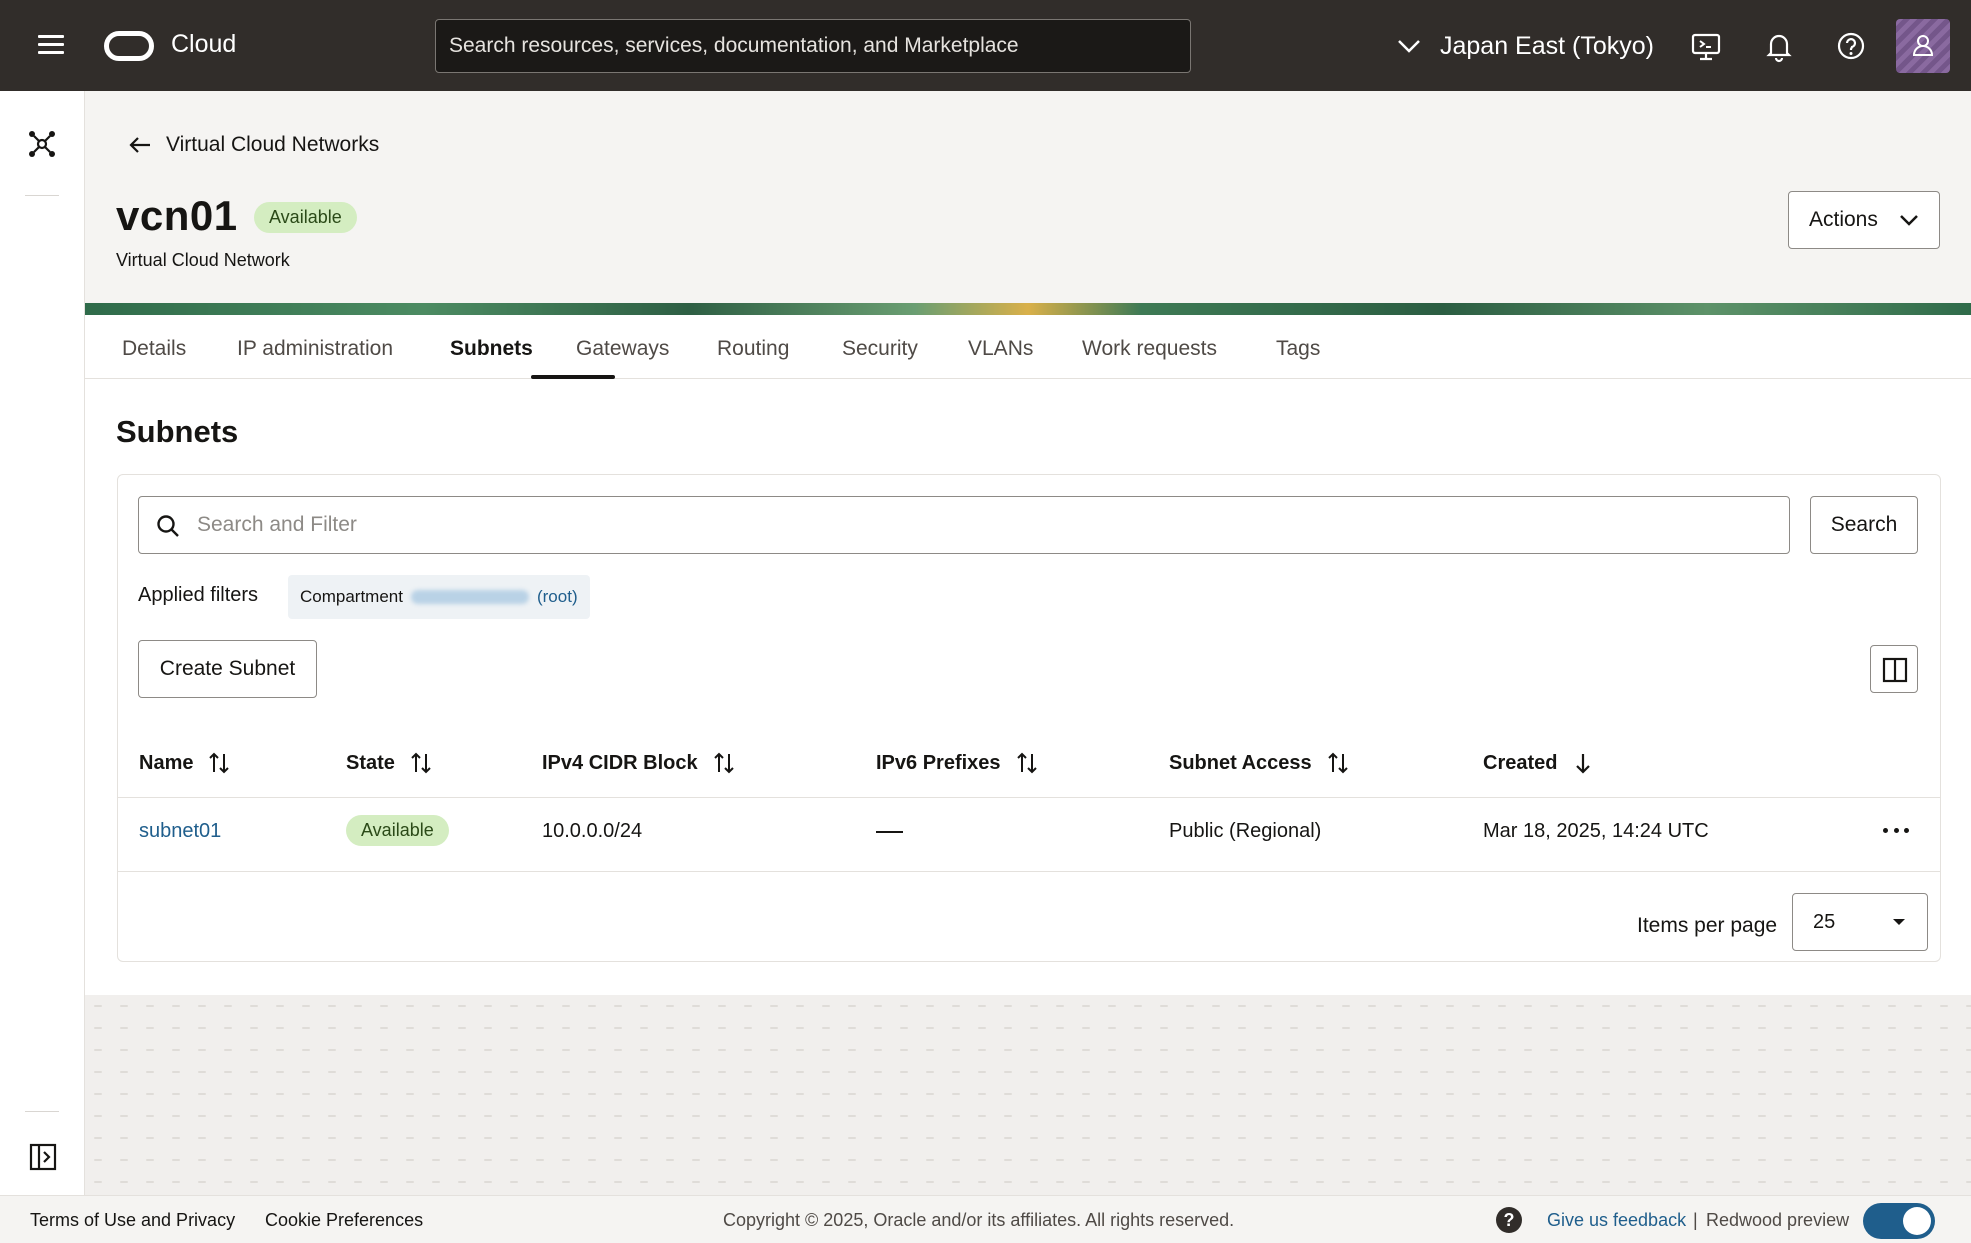 This screenshot has height=1243, width=1971. I want to click on compartment-name-redacted, so click(469, 597).